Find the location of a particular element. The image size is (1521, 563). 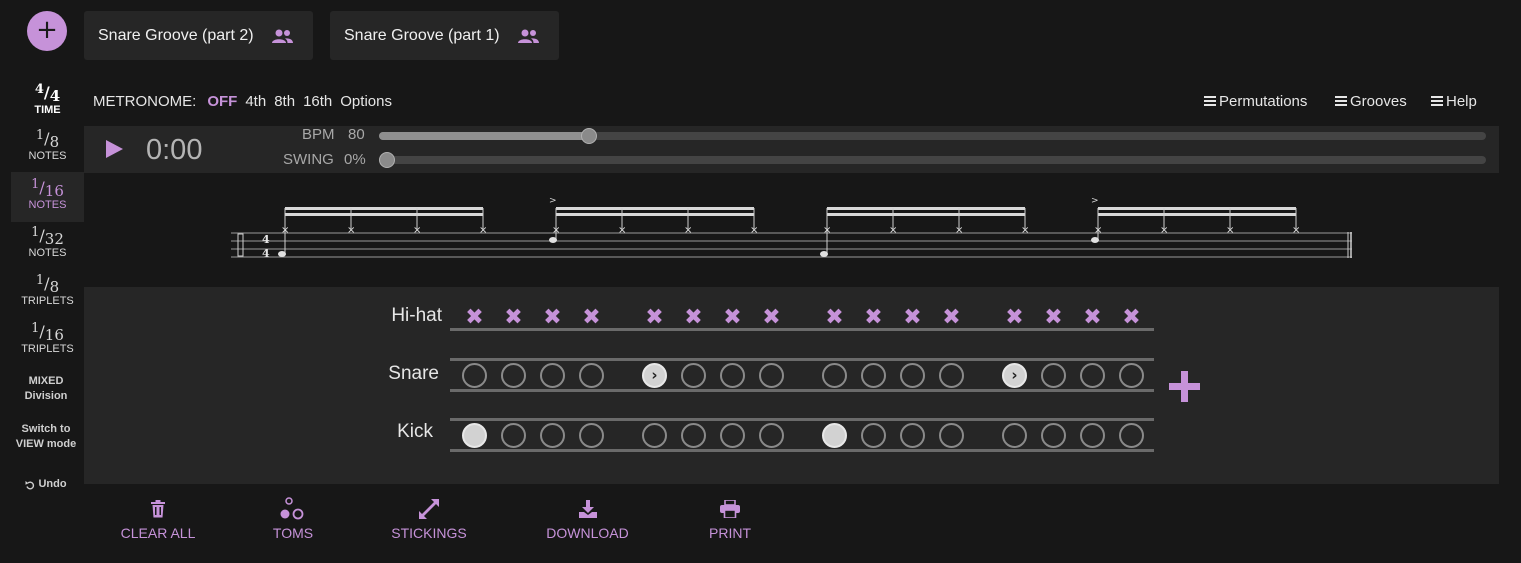

eighth-triplets-button: 1/8 TRIPLETS is located at coordinates (47, 294).